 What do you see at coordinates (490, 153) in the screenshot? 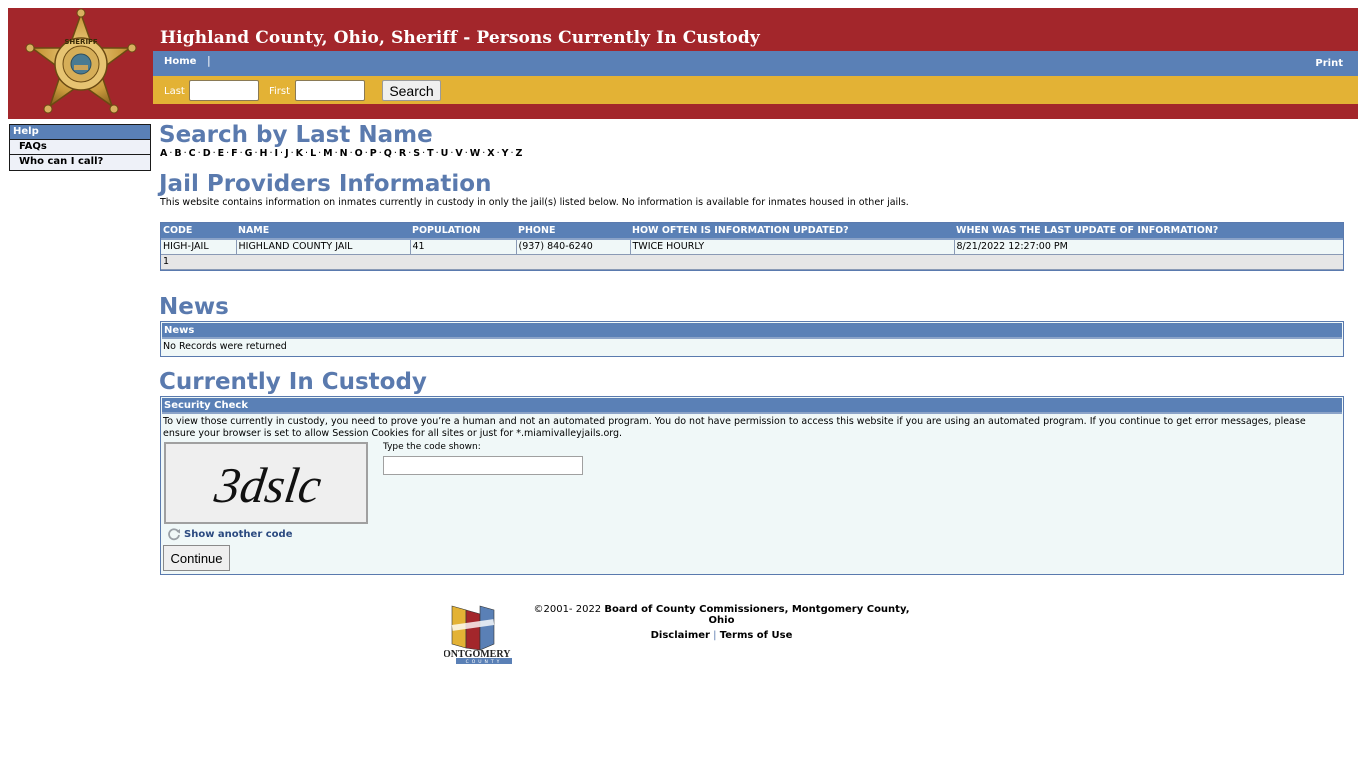
I see `letter-link-x: X` at bounding box center [490, 153].